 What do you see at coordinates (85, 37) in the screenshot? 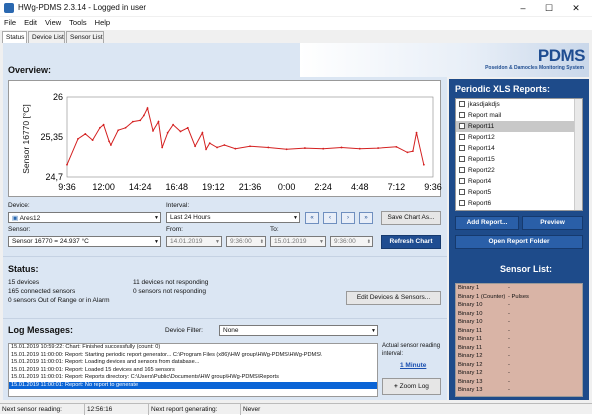
I see `tab-sensor-list: Sensor List` at bounding box center [85, 37].